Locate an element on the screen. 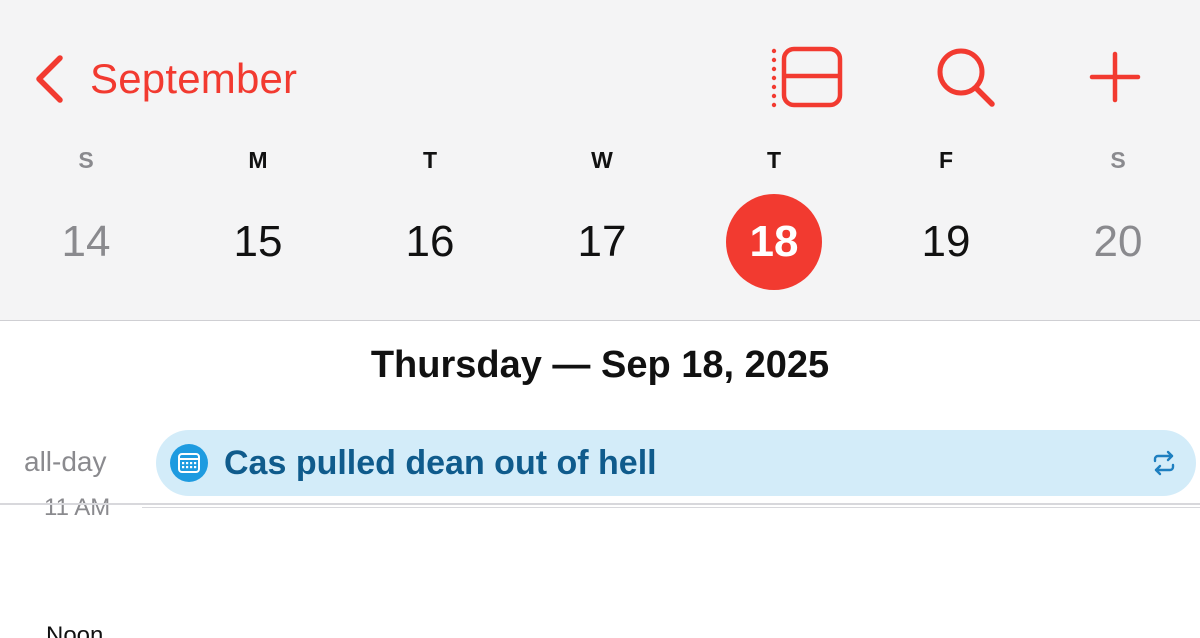 This screenshot has height=638, width=1200. weekday-labels: S M T W T F S is located at coordinates (600, 160).